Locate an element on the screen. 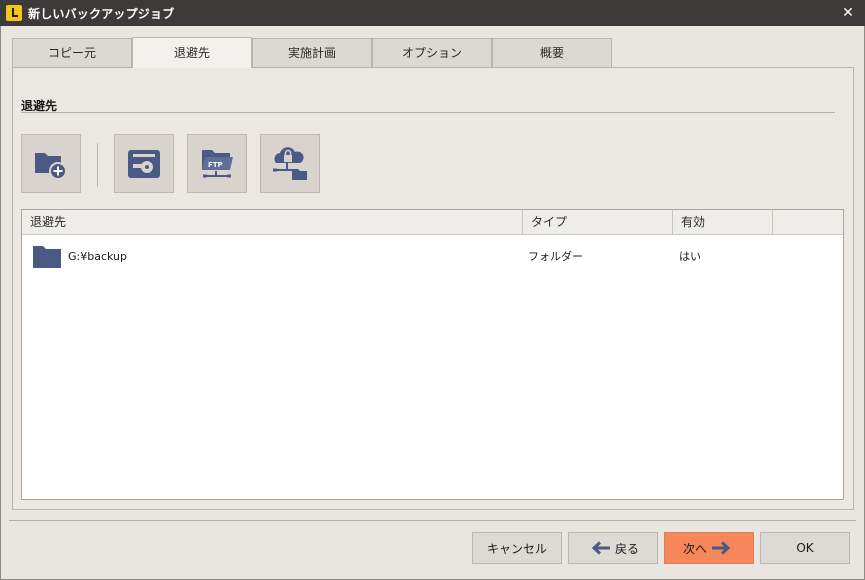 This screenshot has width=865, height=580. list-header: 退避先 タイプ 有効 is located at coordinates (432, 222).